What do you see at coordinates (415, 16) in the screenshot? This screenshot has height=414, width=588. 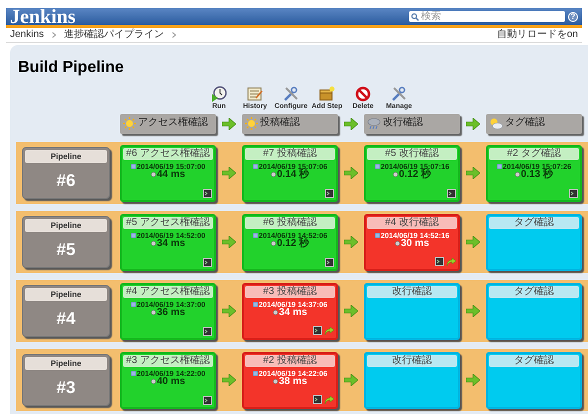 I see `search-icon` at bounding box center [415, 16].